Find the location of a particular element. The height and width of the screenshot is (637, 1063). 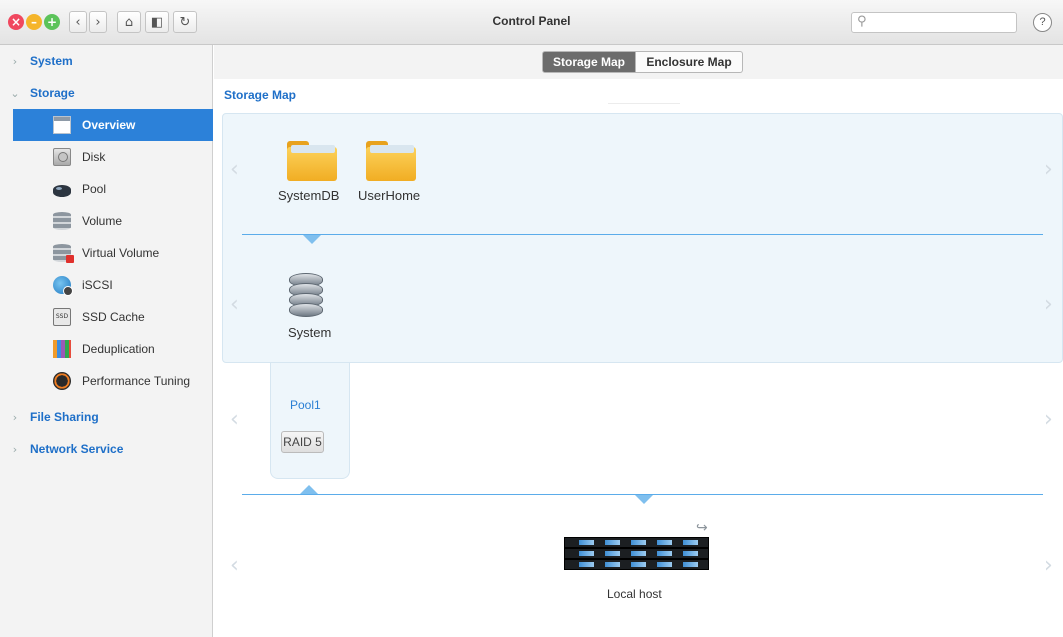

close-icon: × is located at coordinates (16, 22).